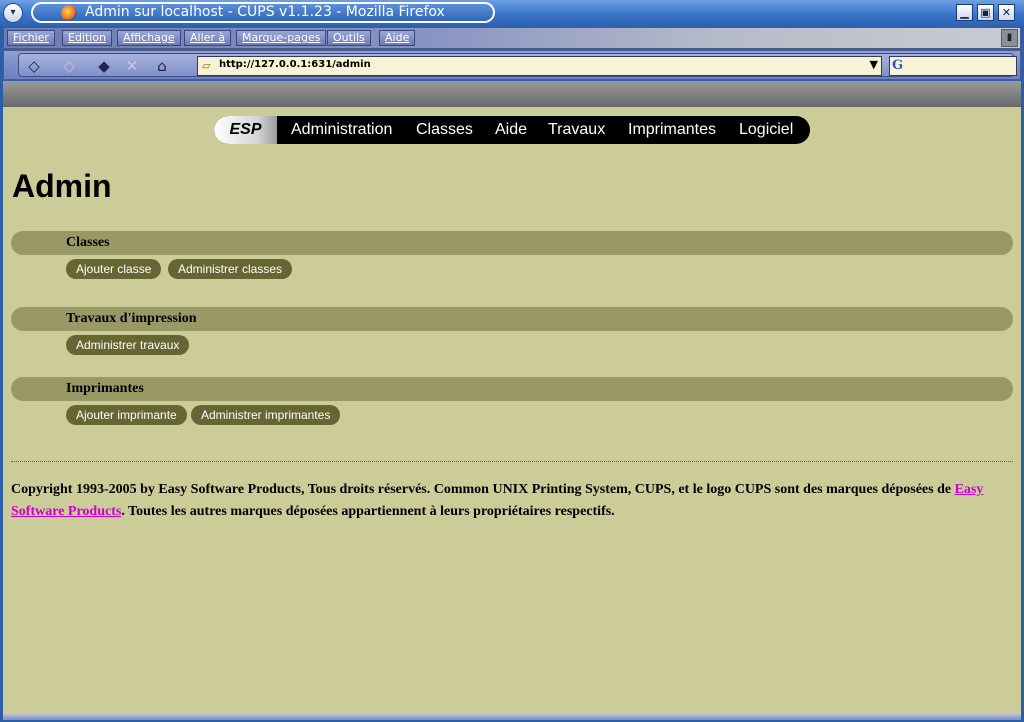  Describe the element at coordinates (132, 66) in the screenshot. I see `stop-button-icon: ✕` at that location.